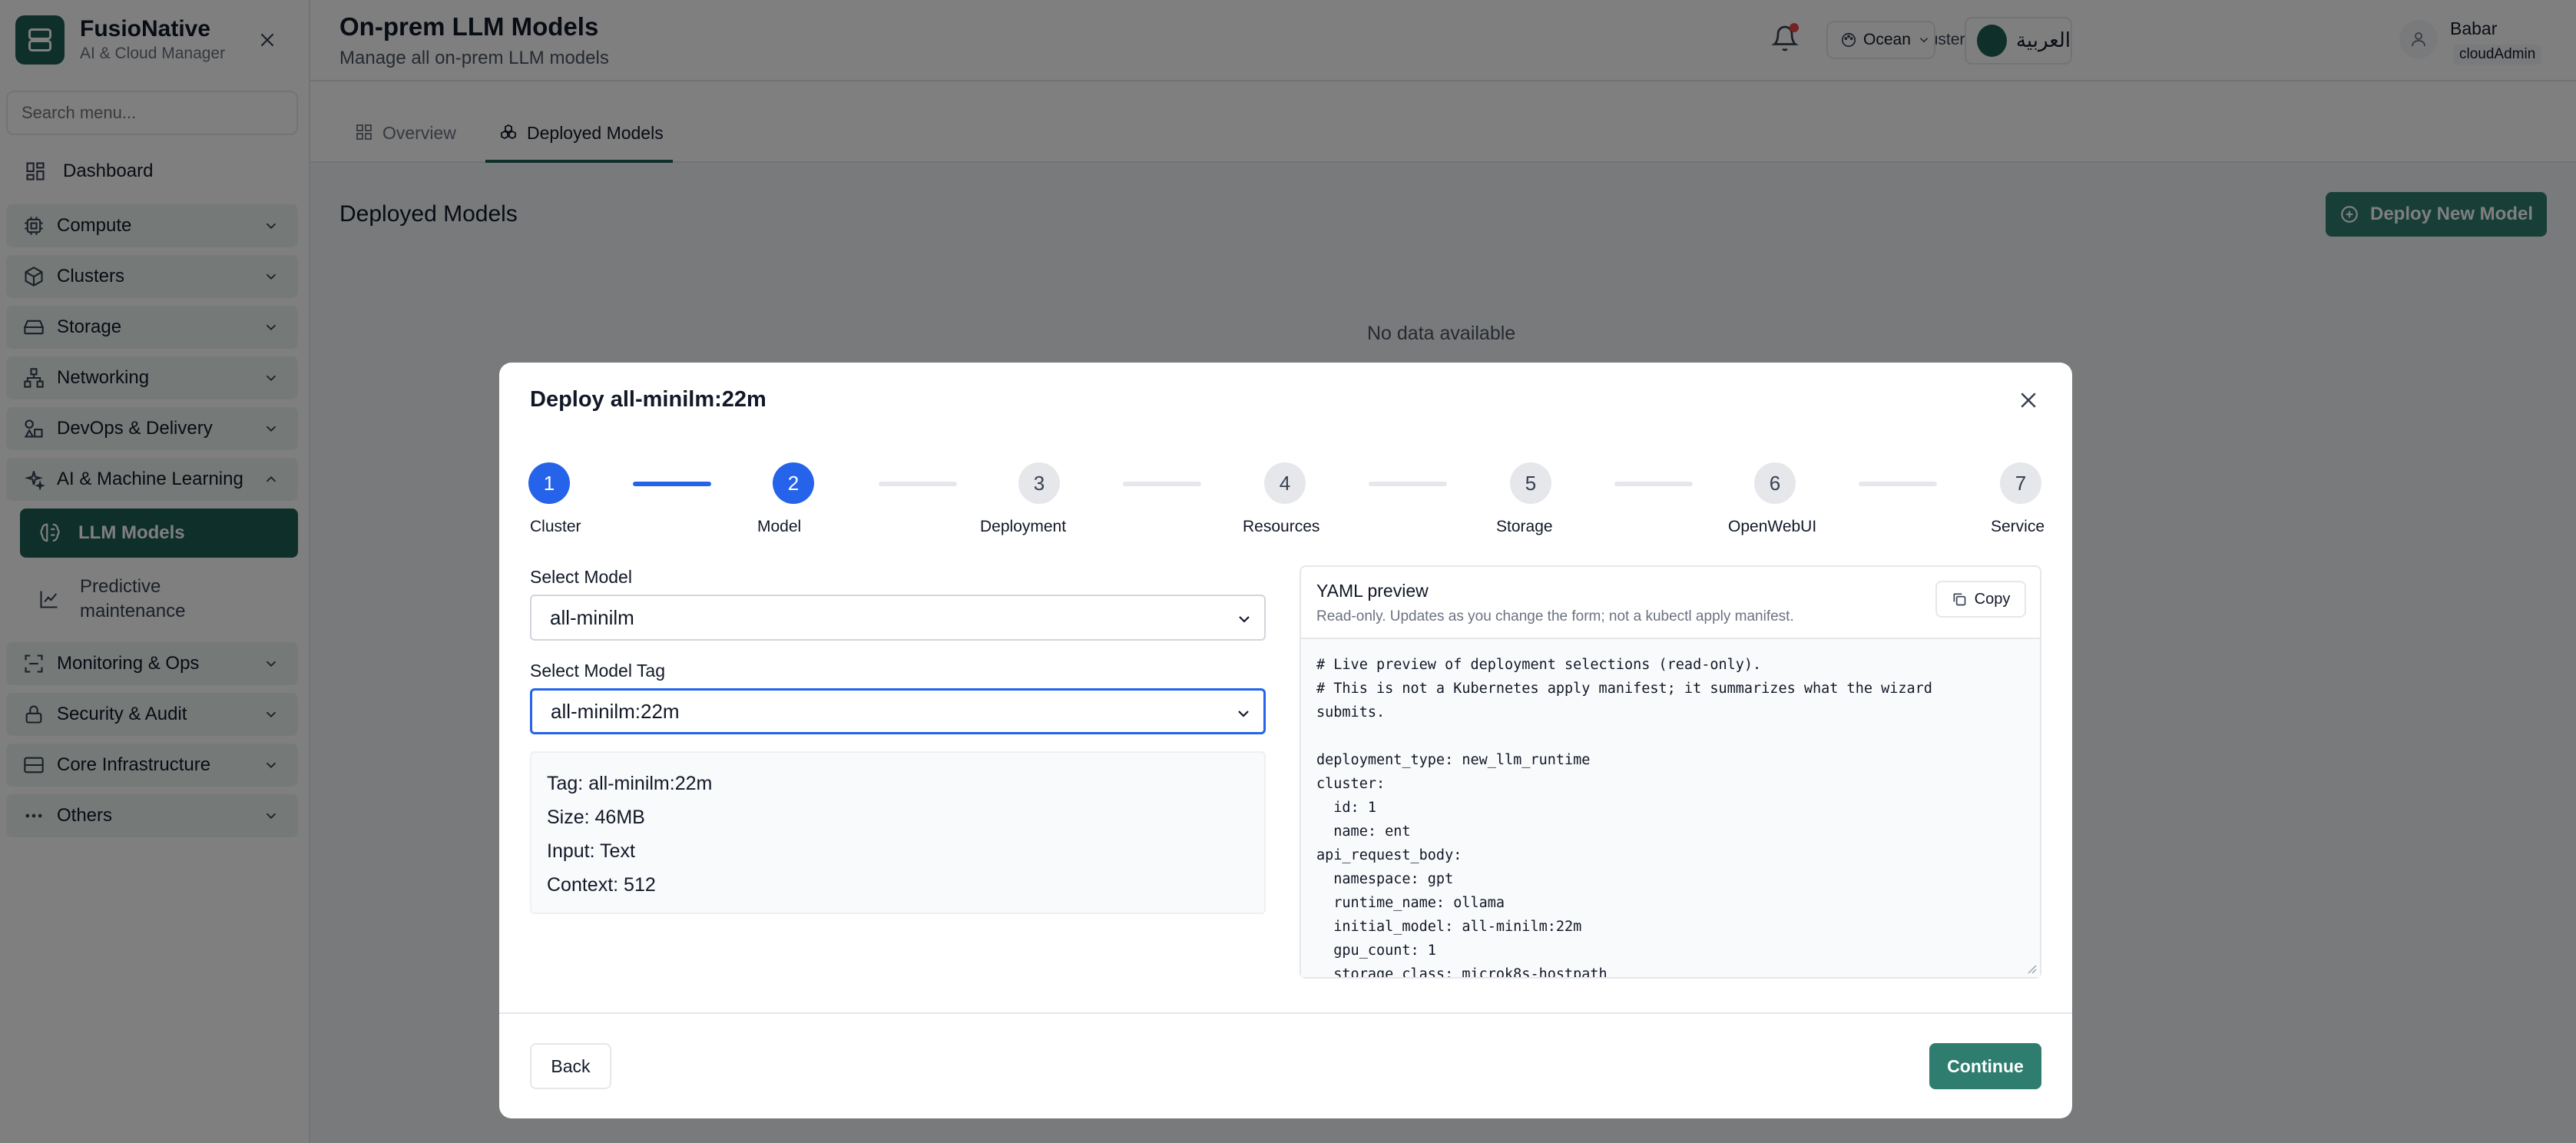 This screenshot has width=2576, height=1143. I want to click on step-4-label: Resources, so click(1281, 526).